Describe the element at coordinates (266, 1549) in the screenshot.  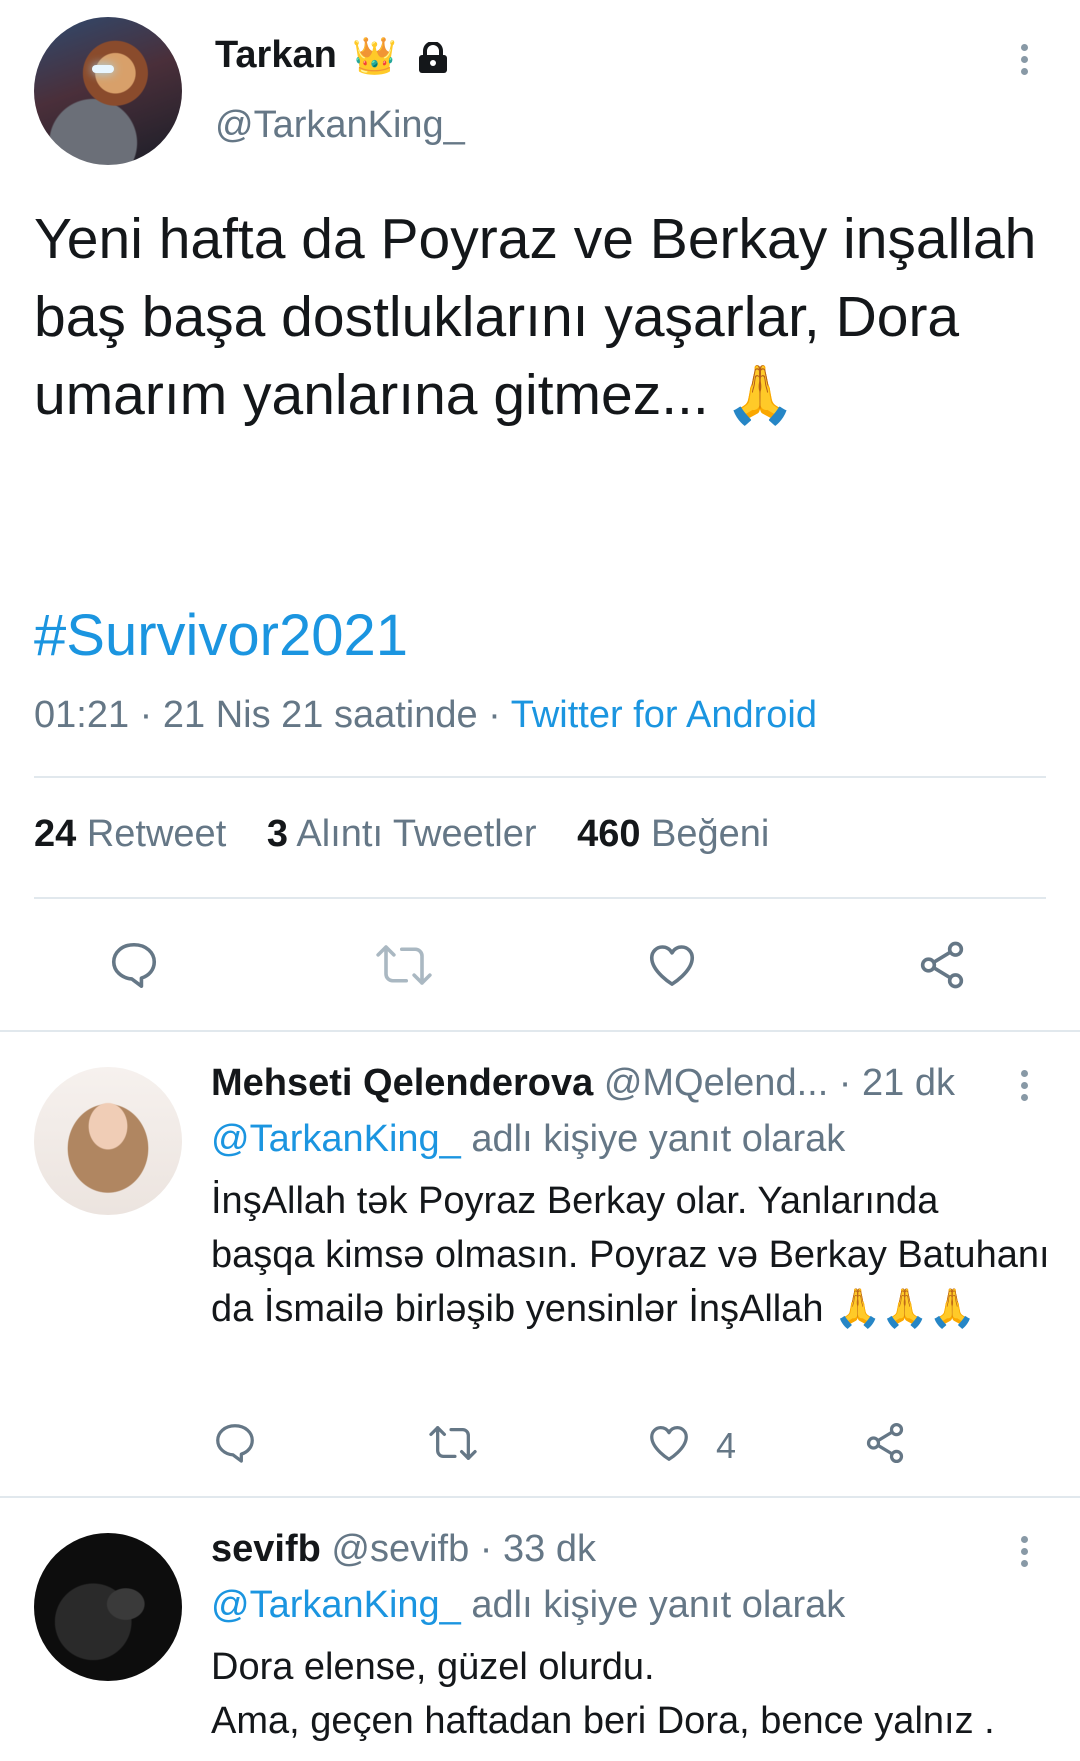
I see `reply-author-name: sevifb` at that location.